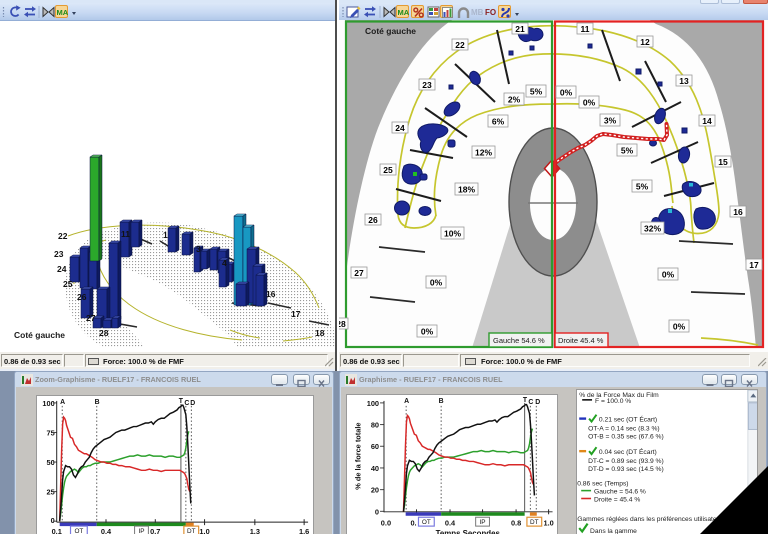 This screenshot has height=534, width=768. What do you see at coordinates (413, 523) in the screenshot?
I see `svg-text: 0.` at bounding box center [413, 523].